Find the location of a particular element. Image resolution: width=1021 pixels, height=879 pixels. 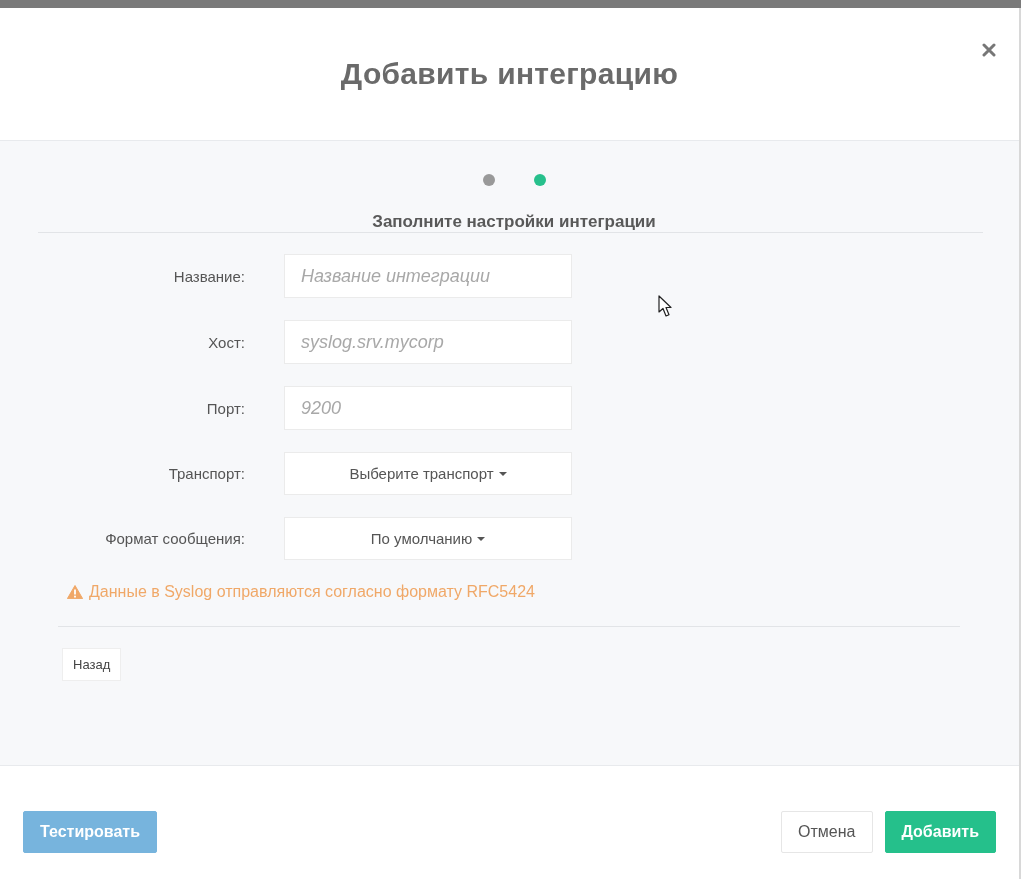

dropdown-button: По умолчанию is located at coordinates (428, 538).